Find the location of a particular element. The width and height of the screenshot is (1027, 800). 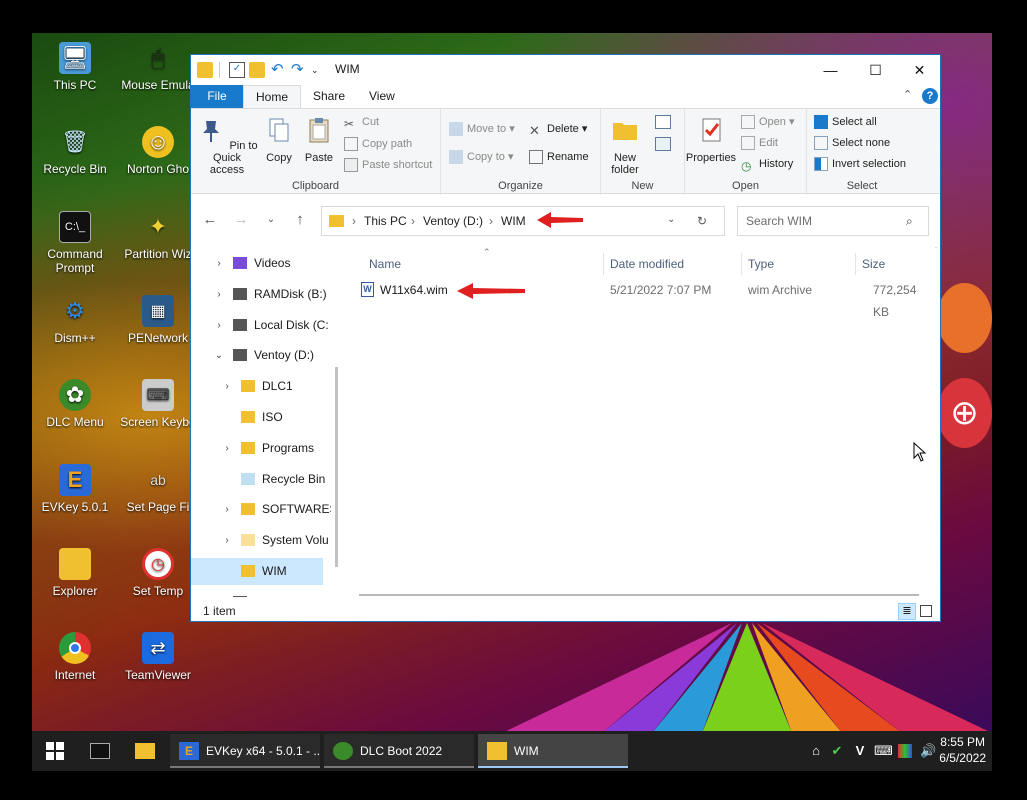

help-icon: ? is located at coordinates (930, 96).